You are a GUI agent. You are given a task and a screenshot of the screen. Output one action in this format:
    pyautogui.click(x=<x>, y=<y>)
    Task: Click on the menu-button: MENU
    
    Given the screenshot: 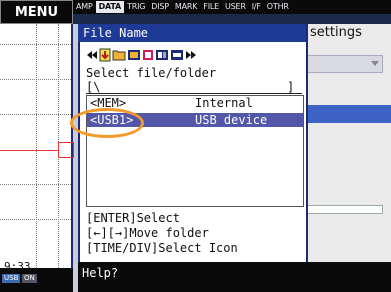 What is the action you would take?
    pyautogui.click(x=36, y=12)
    